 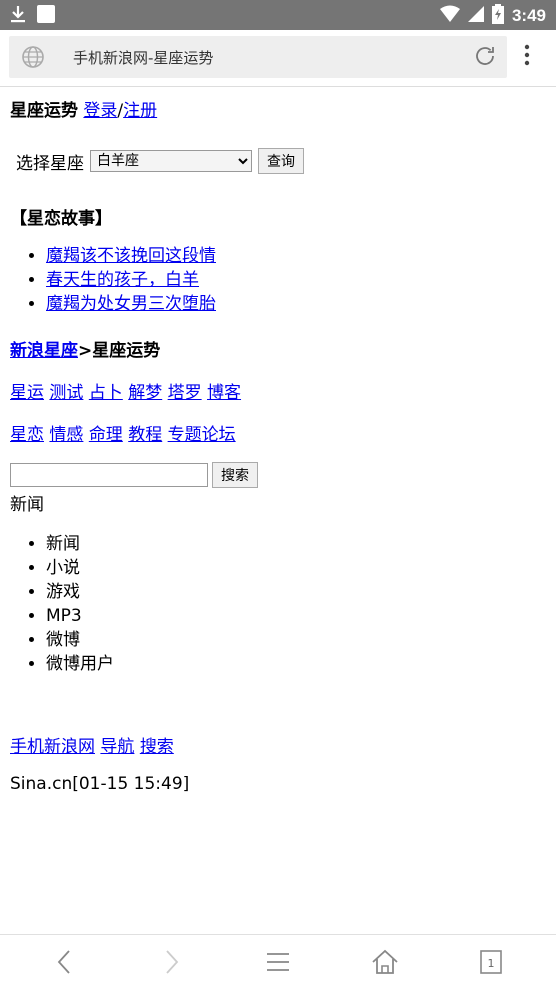 What do you see at coordinates (202, 435) in the screenshot?
I see `nav-link-forum: 专题论坛` at bounding box center [202, 435].